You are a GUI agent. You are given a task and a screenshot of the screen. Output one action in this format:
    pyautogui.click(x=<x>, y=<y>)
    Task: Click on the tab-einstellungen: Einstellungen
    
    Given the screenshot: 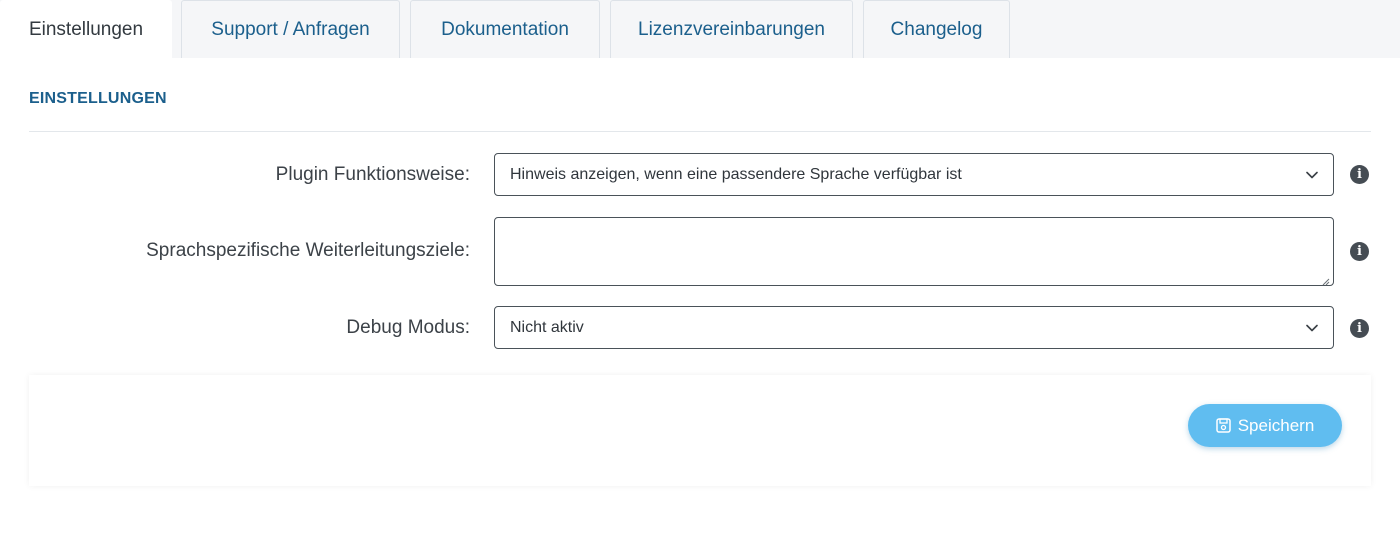 What is the action you would take?
    pyautogui.click(x=86, y=29)
    